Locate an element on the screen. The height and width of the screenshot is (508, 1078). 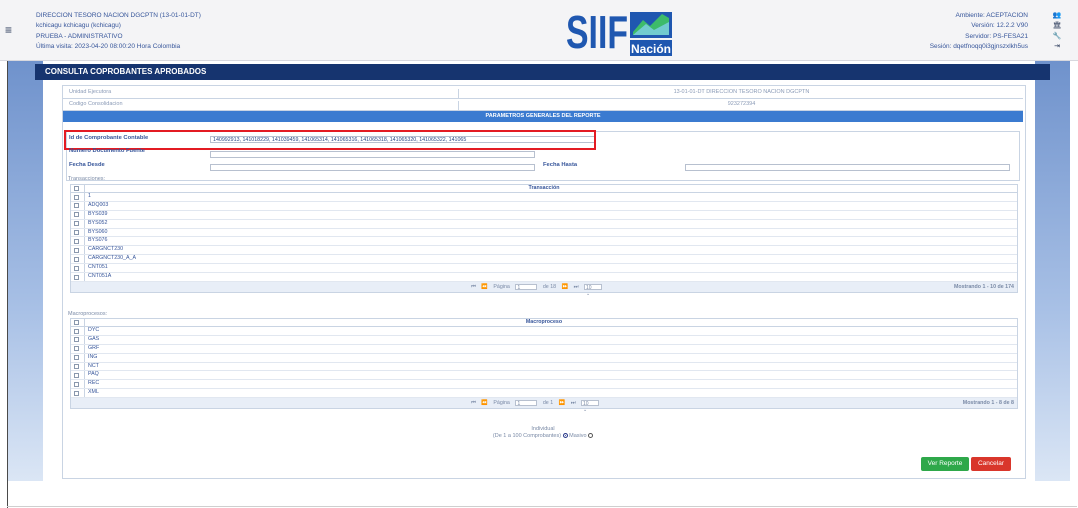
masivo-radio is located at coordinates (591, 436).